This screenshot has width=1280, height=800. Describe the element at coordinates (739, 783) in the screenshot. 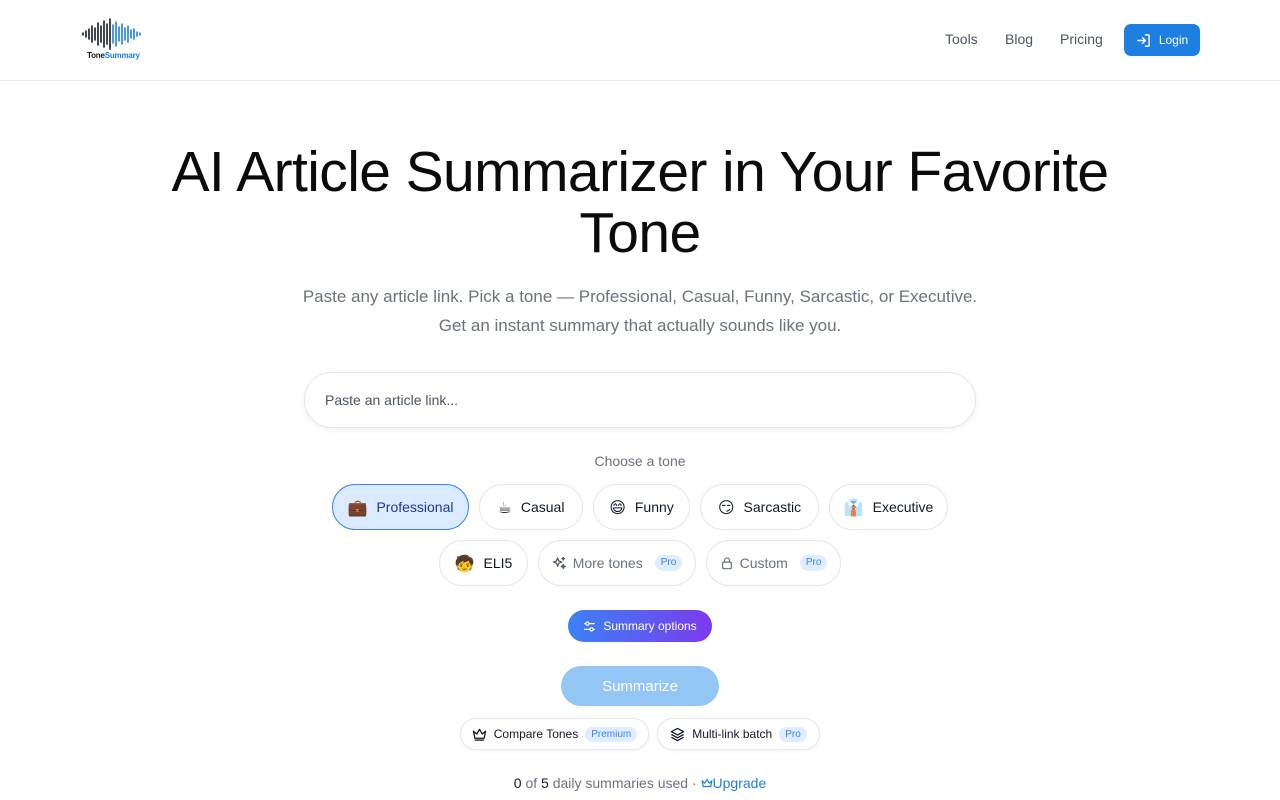

I see `upgrade-label: Upgrade` at that location.